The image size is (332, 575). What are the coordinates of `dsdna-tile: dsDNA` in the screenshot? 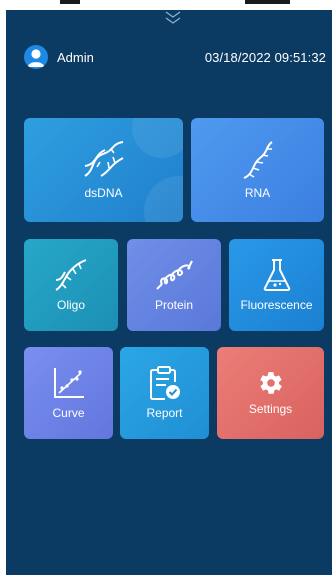 It's located at (103, 170).